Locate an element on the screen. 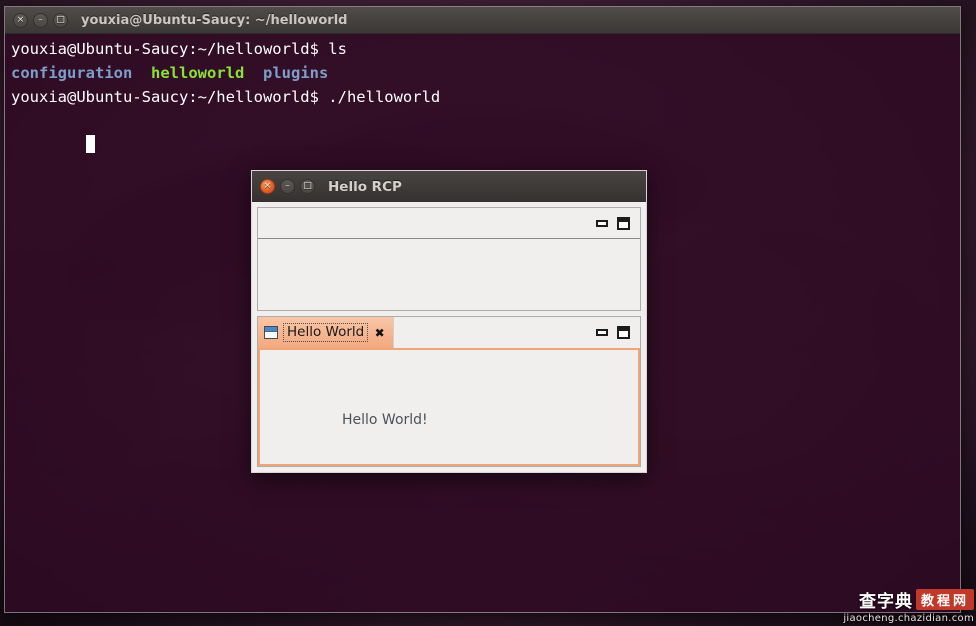 The height and width of the screenshot is (626, 976). terminal-line: configuration helloworld plugins is located at coordinates (483, 73).